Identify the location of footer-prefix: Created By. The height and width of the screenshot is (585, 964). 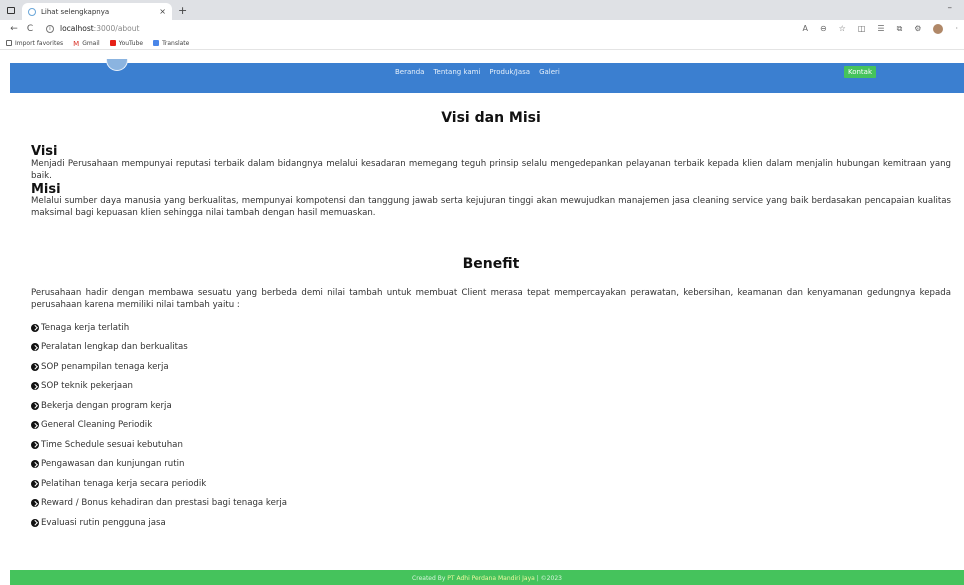
(430, 578).